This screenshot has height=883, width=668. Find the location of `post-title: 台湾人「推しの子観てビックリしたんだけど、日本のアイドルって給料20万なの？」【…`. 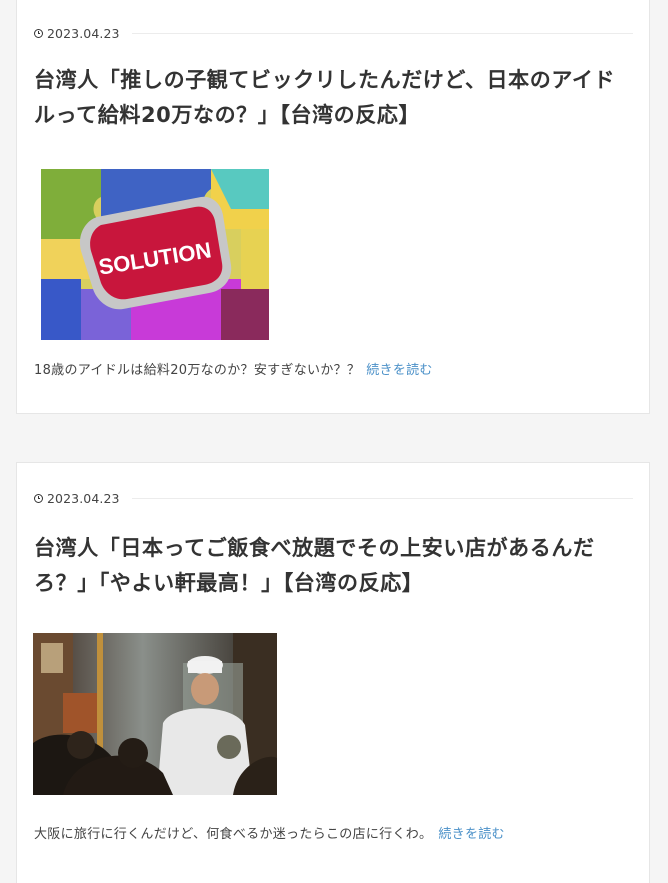

post-title: 台湾人「推しの子観てビックリしたんだけど、日本のアイドルって給料20万なの？」【… is located at coordinates (332, 98).